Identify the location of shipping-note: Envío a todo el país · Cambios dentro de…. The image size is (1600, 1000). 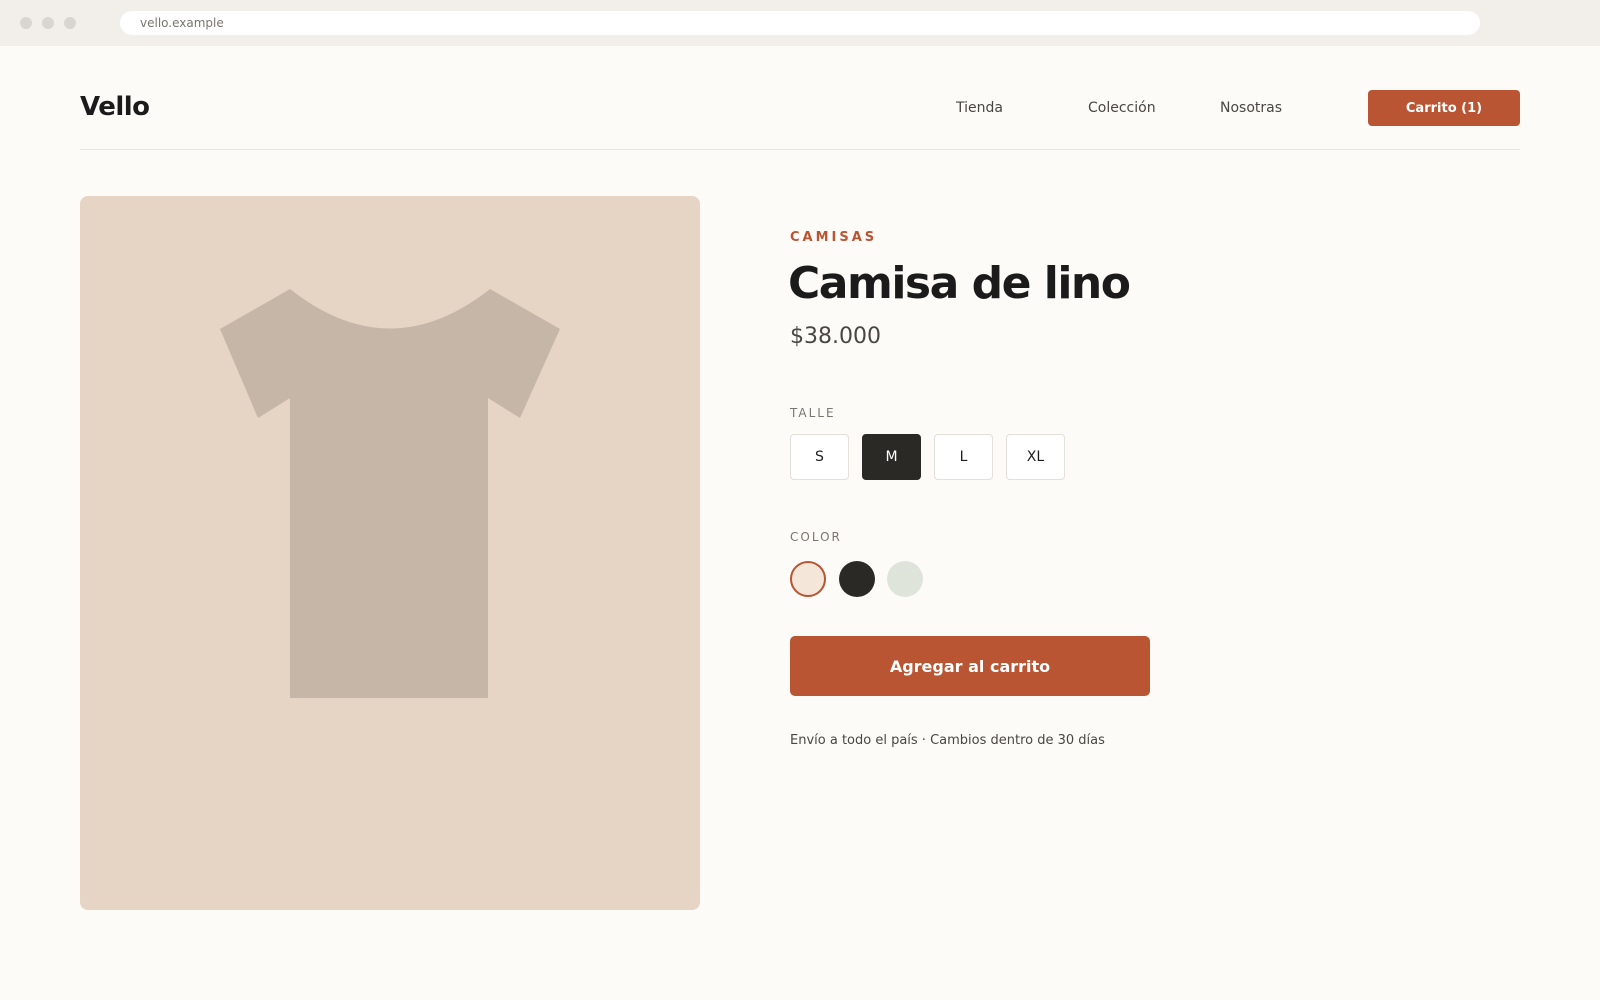
(947, 740).